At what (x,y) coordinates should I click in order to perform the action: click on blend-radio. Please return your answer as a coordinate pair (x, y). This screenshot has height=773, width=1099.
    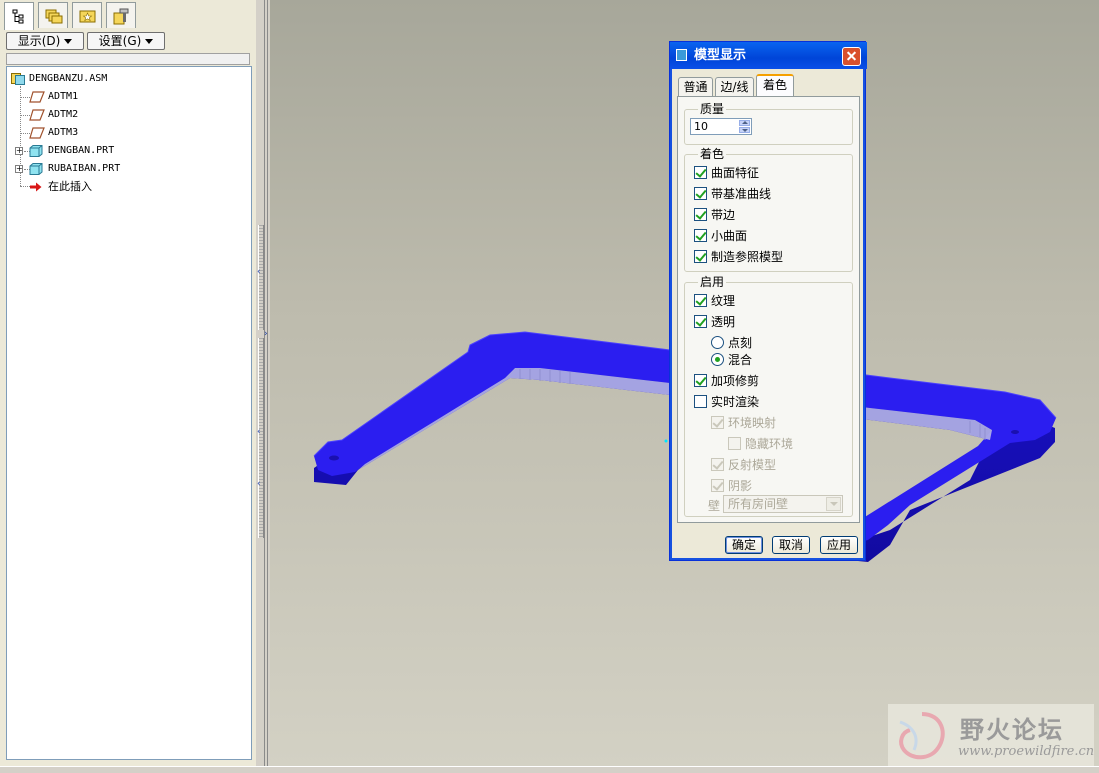
    Looking at the image, I should click on (717, 359).